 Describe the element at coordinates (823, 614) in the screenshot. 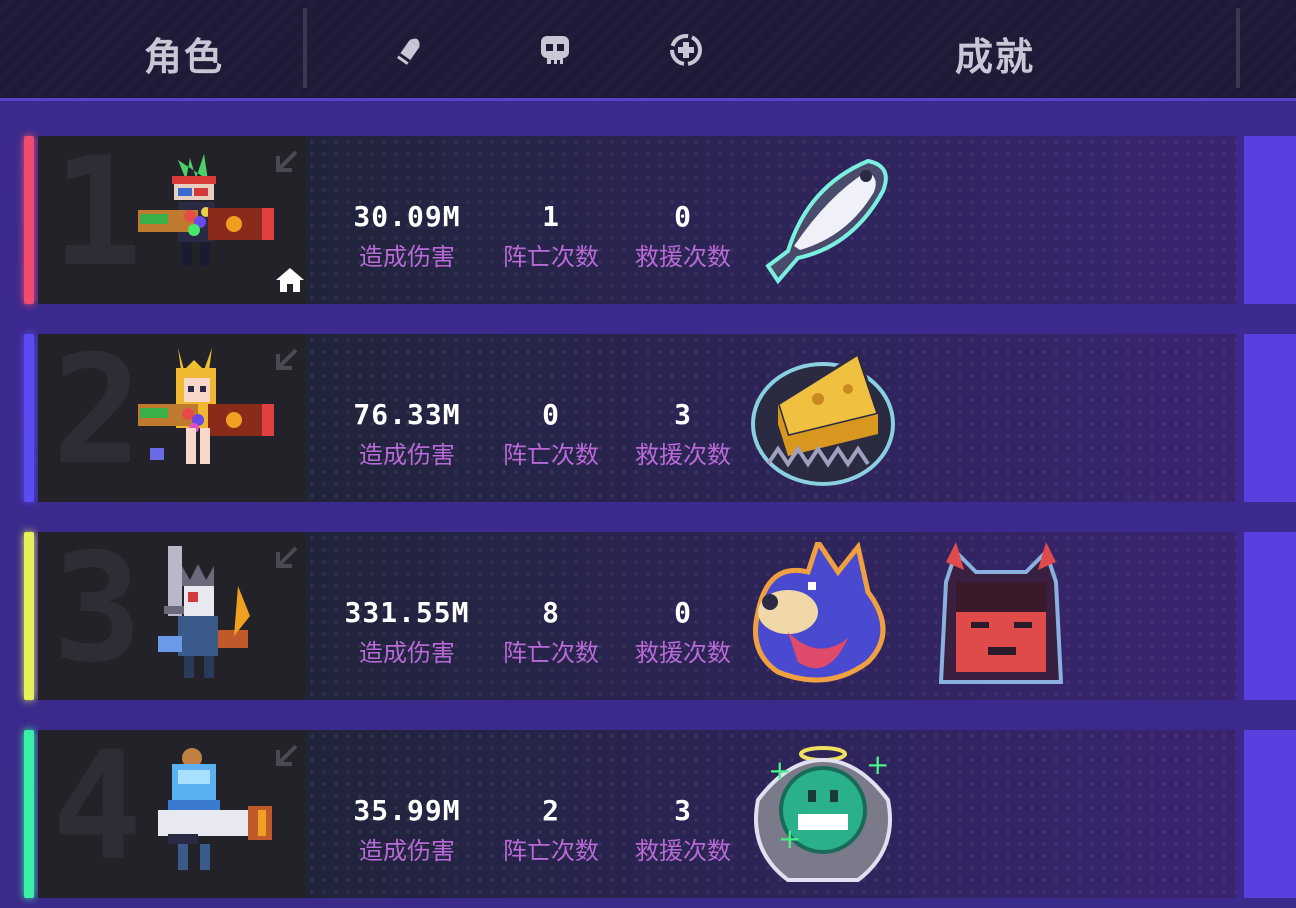

I see `wolf-badge` at that location.